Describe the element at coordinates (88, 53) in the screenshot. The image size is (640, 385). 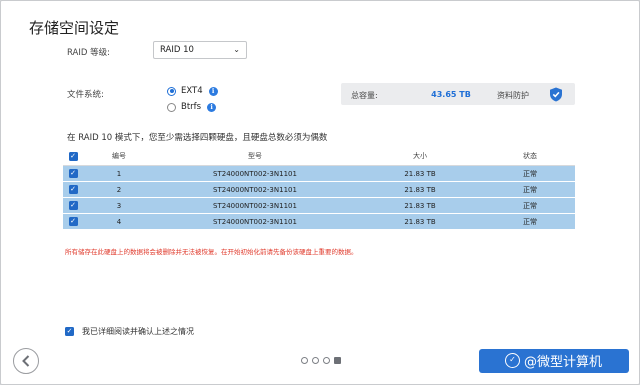
I see `raid-level-label: RAID 等级:` at that location.